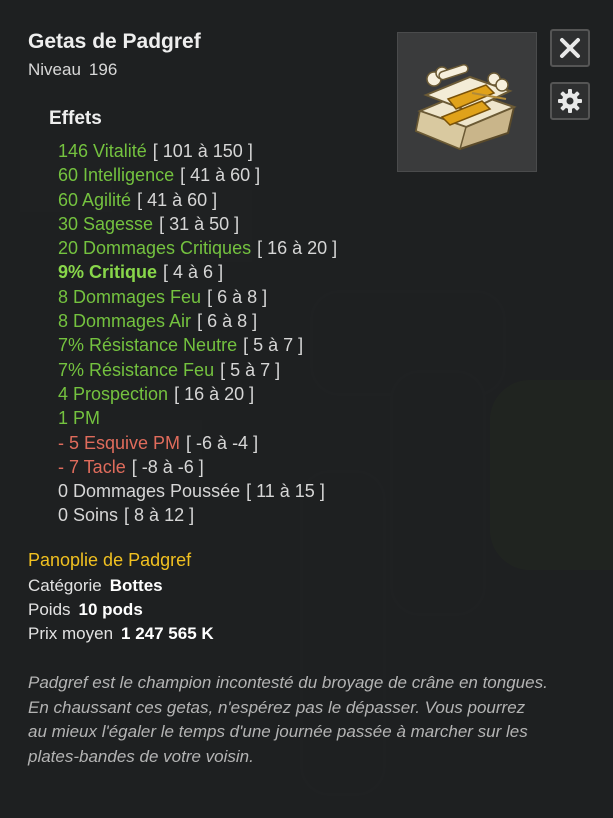 This screenshot has width=613, height=818. What do you see at coordinates (202, 151) in the screenshot?
I see `effect-range: [ 101 à 150 ]` at bounding box center [202, 151].